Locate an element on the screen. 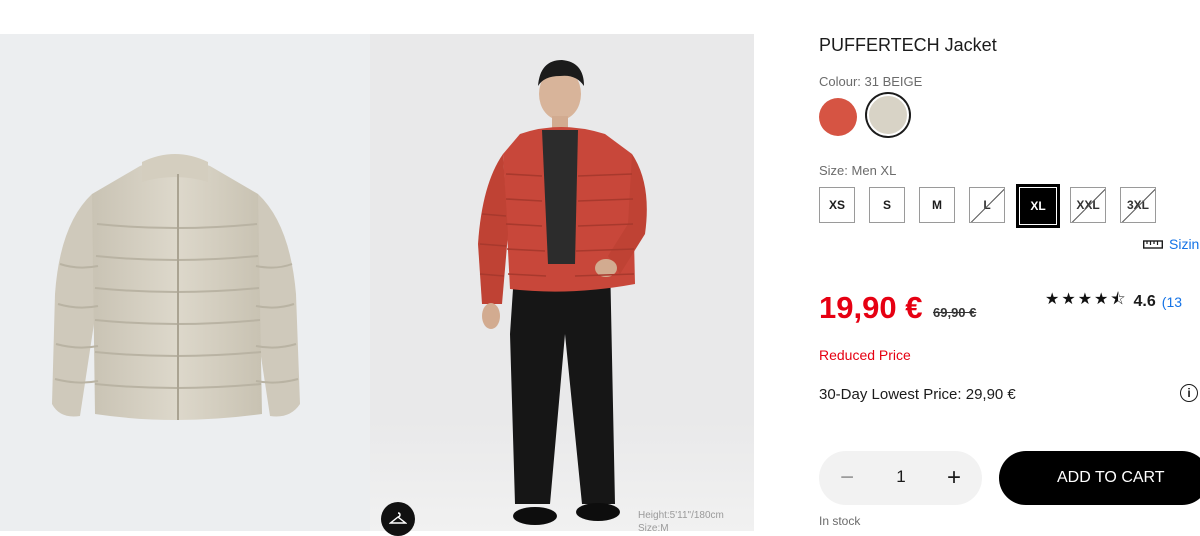 The image size is (1200, 536). size-label: Size: Men XL is located at coordinates (858, 170).